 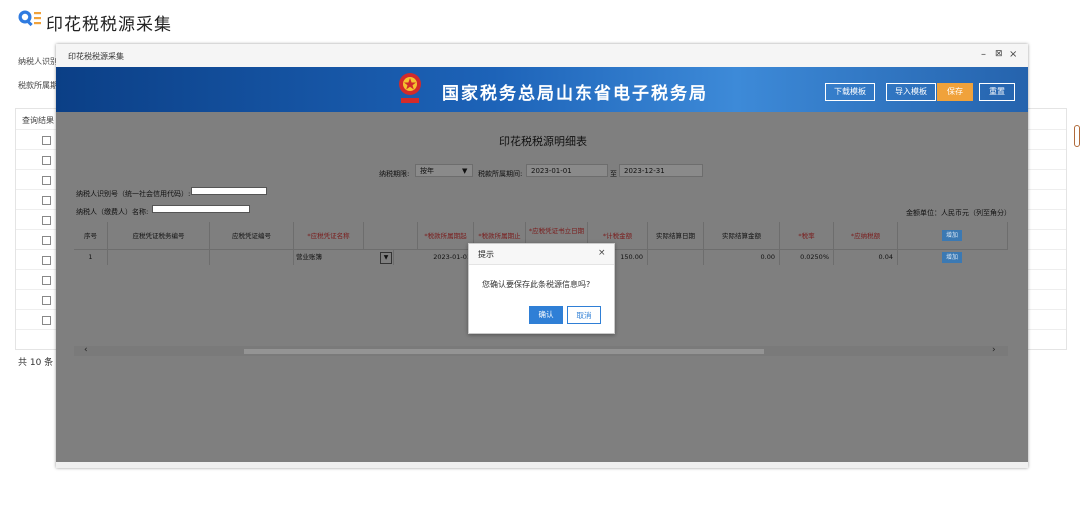 I want to click on side-scroll-handle, so click(x=1077, y=136).